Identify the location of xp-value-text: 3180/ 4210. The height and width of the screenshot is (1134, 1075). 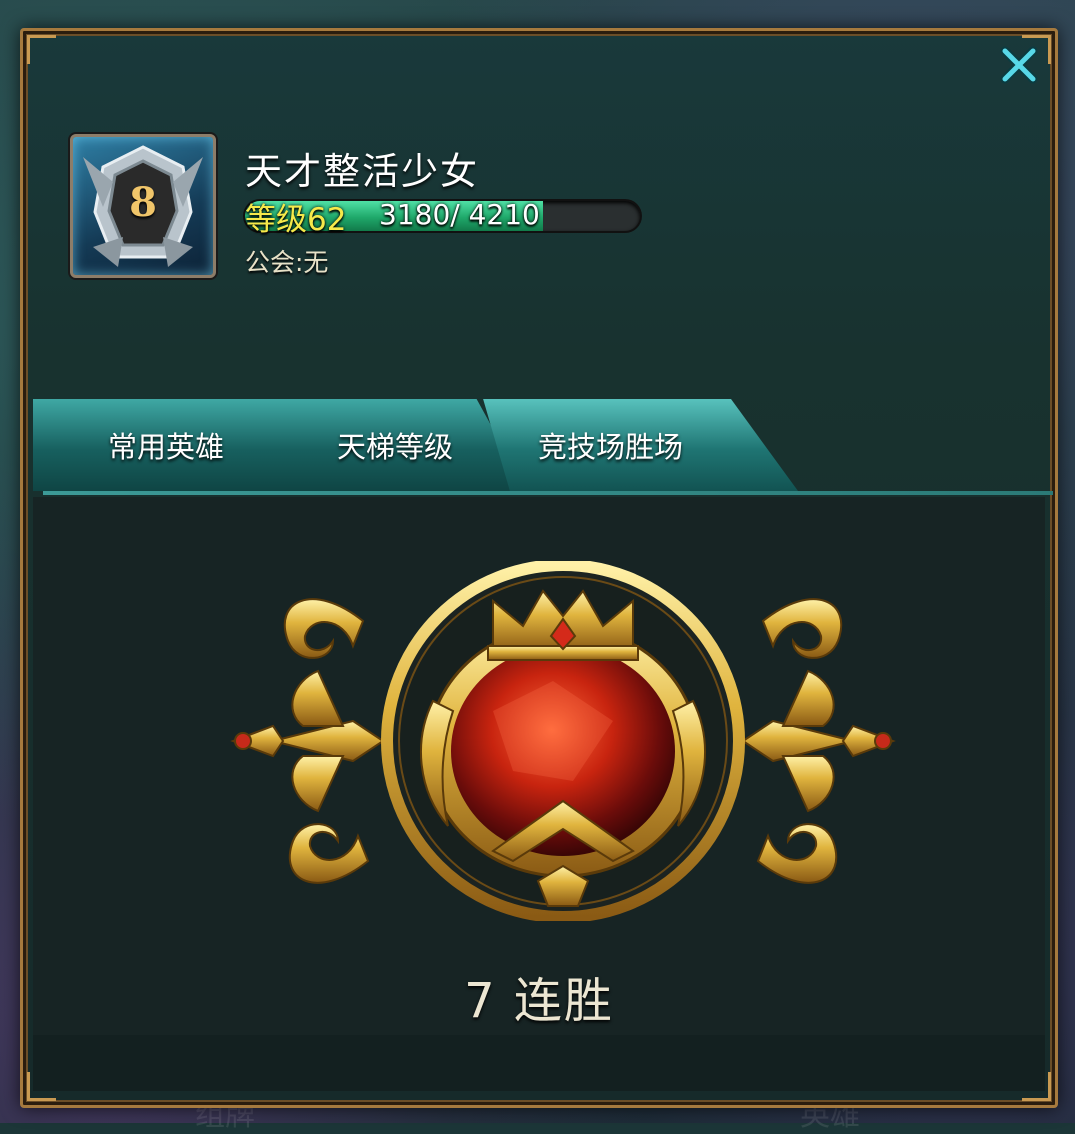
(459, 214).